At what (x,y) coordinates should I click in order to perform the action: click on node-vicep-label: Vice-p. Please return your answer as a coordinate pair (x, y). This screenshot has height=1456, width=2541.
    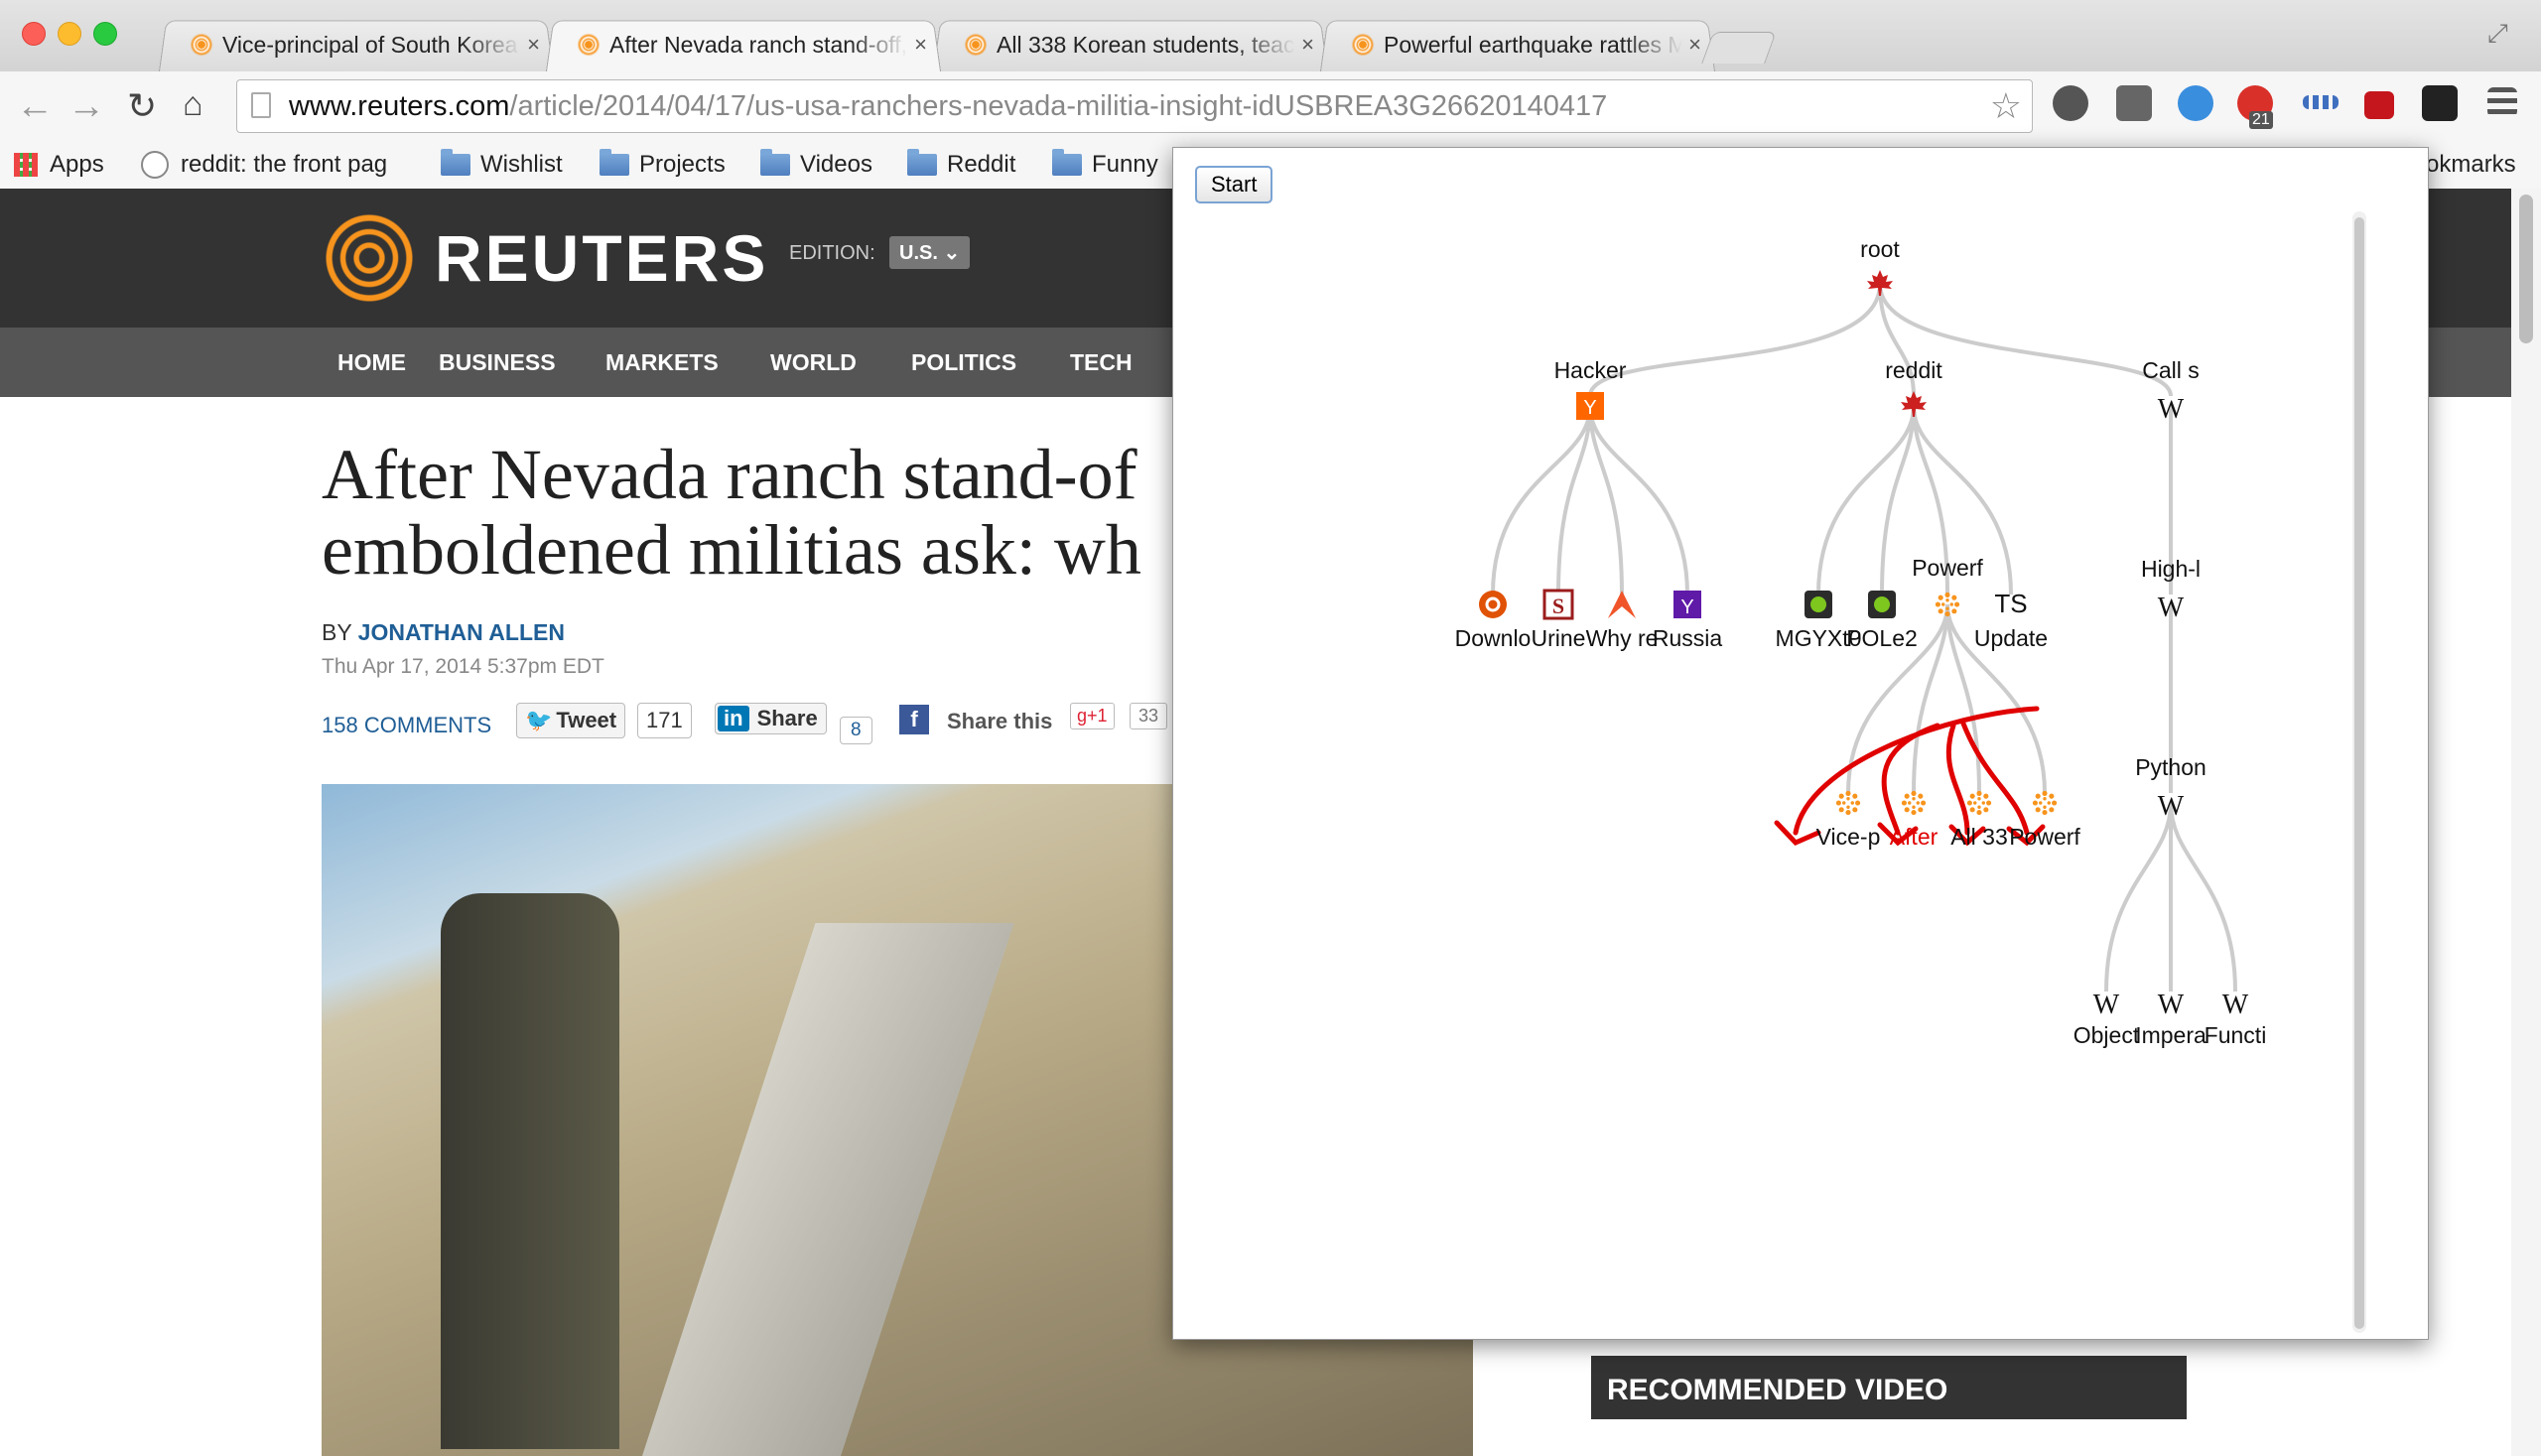
    Looking at the image, I should click on (1848, 837).